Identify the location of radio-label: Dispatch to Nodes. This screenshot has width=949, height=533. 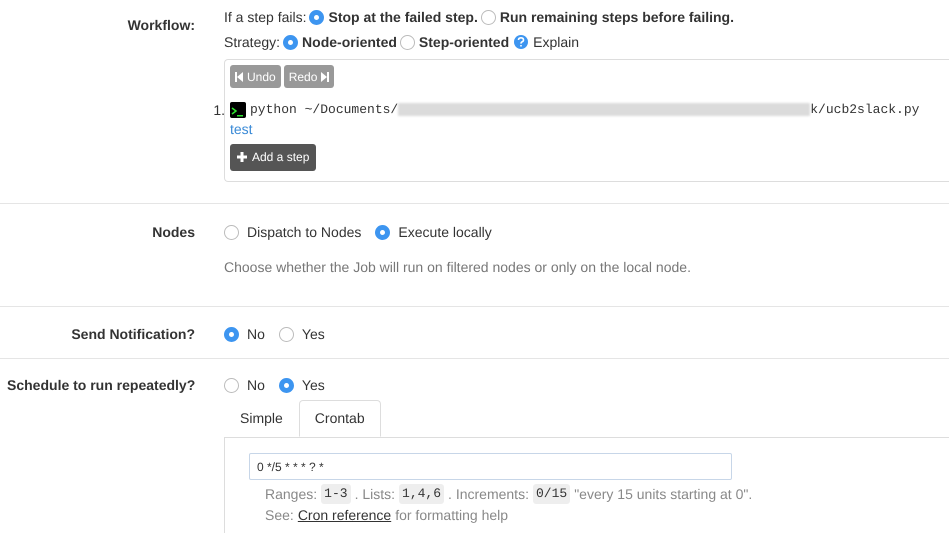
(304, 232).